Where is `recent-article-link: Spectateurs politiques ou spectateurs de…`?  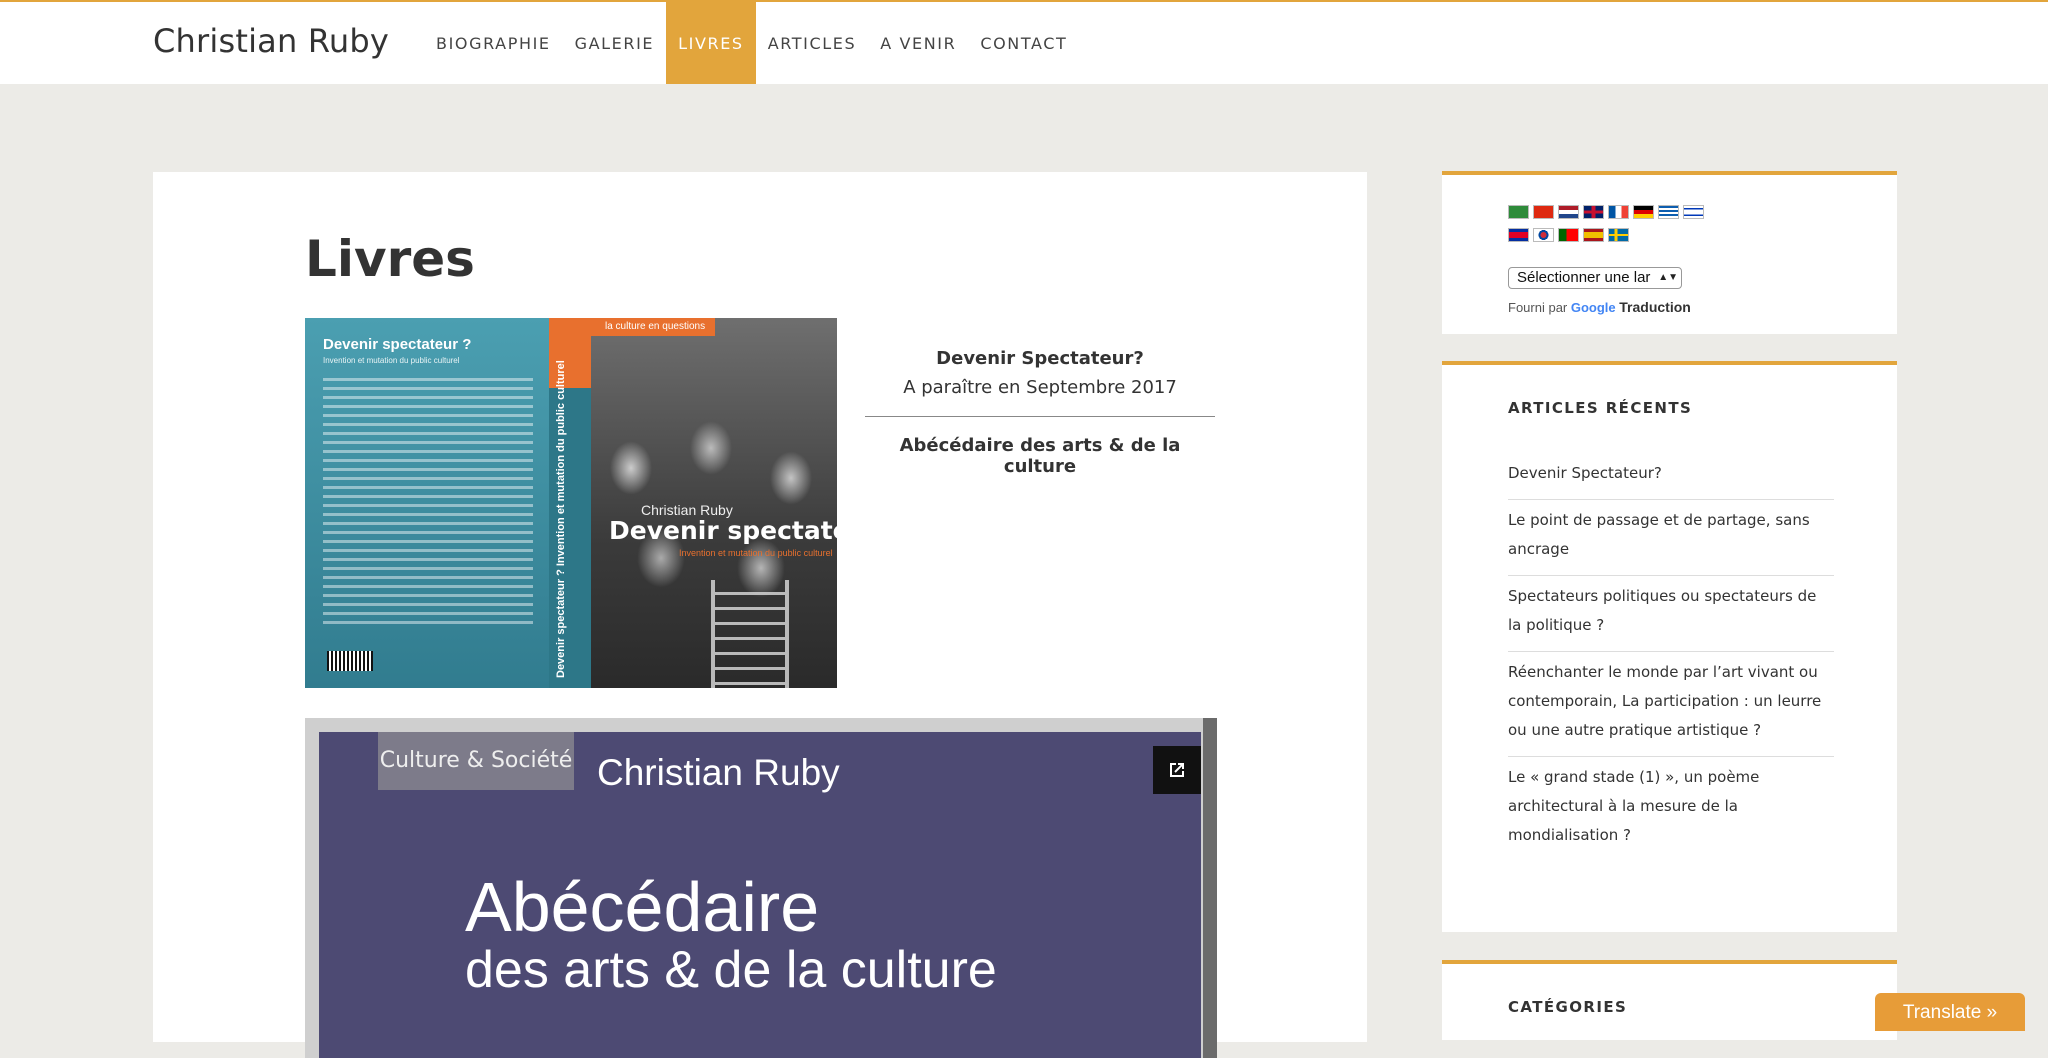 recent-article-link: Spectateurs politiques ou spectateurs de… is located at coordinates (1671, 614).